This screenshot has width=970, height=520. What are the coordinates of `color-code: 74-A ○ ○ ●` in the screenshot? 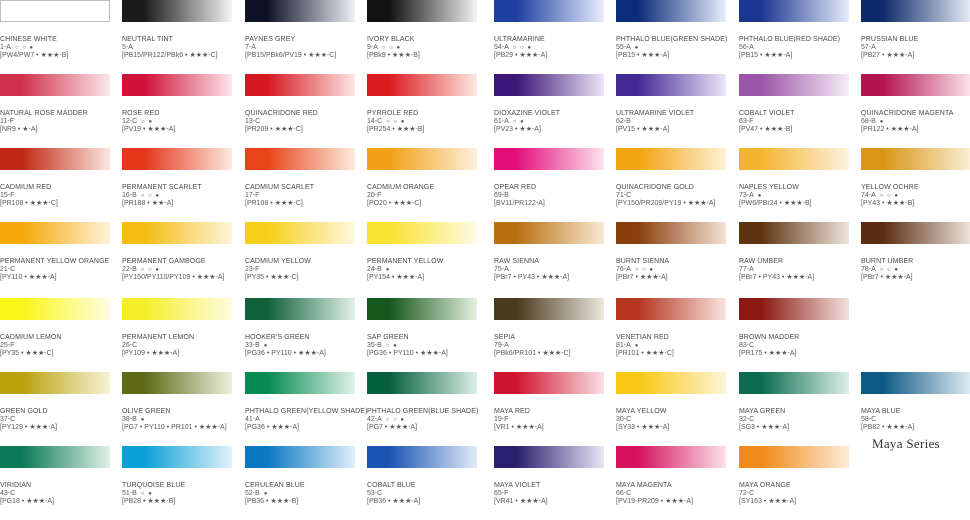 It's located at (880, 196).